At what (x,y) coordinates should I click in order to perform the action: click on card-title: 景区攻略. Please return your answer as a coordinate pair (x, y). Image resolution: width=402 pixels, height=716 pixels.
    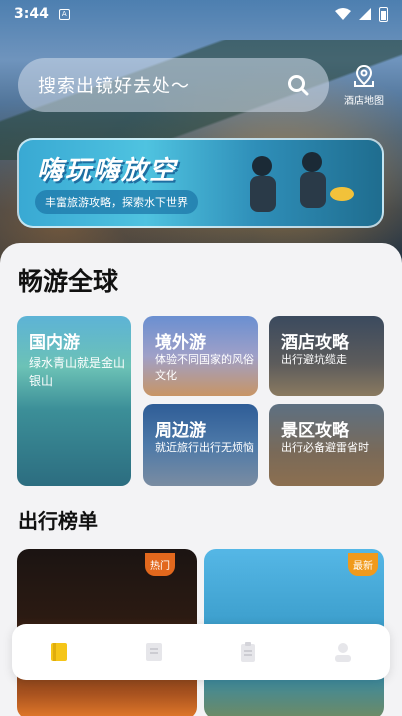
    Looking at the image, I should click on (315, 431).